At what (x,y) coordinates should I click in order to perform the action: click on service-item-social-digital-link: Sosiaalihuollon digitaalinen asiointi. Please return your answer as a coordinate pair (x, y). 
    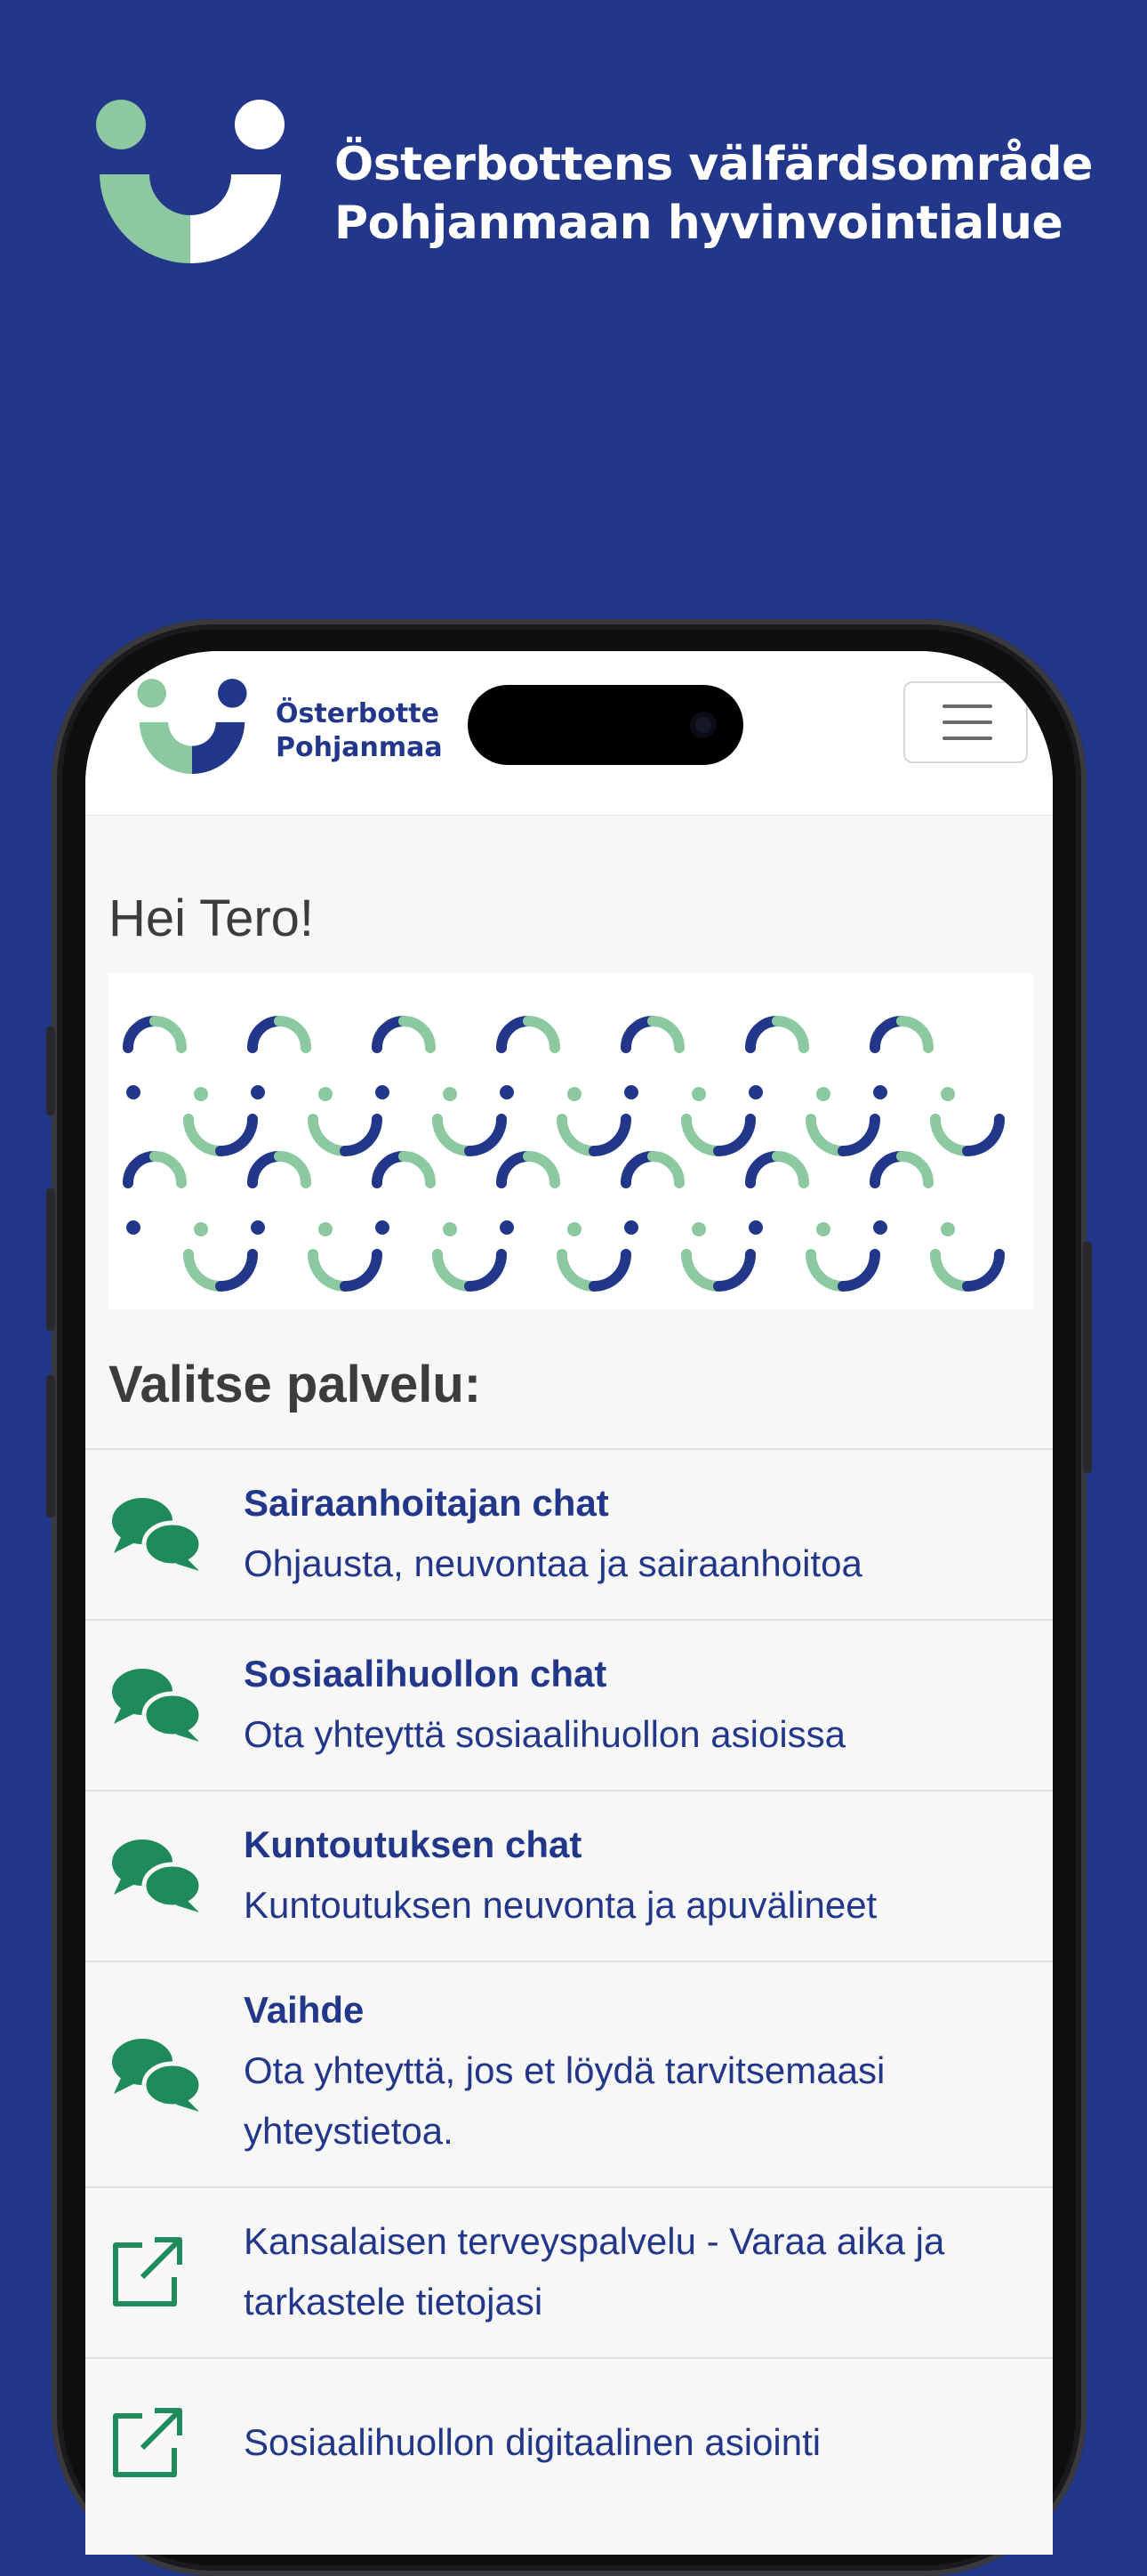
    Looking at the image, I should click on (569, 2442).